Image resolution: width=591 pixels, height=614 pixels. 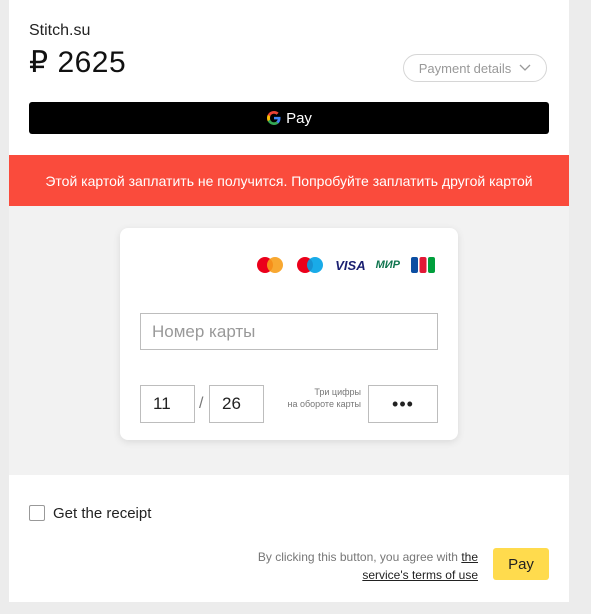 I want to click on mastercard-icon, so click(x=270, y=265).